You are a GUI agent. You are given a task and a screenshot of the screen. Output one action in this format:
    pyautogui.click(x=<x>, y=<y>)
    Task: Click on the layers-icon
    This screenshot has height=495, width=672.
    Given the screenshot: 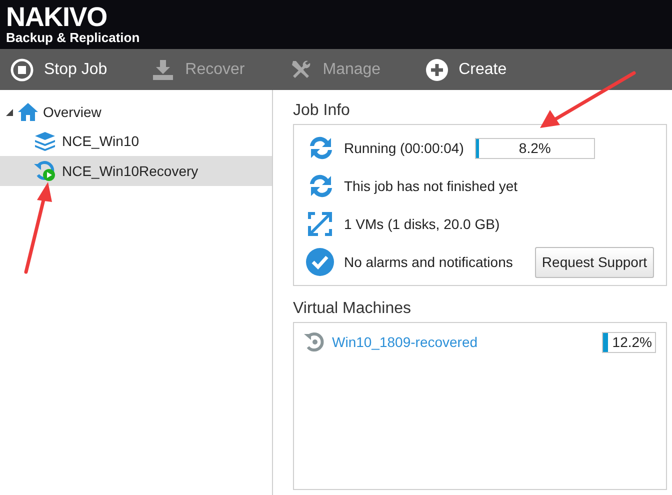 What is the action you would take?
    pyautogui.click(x=45, y=141)
    